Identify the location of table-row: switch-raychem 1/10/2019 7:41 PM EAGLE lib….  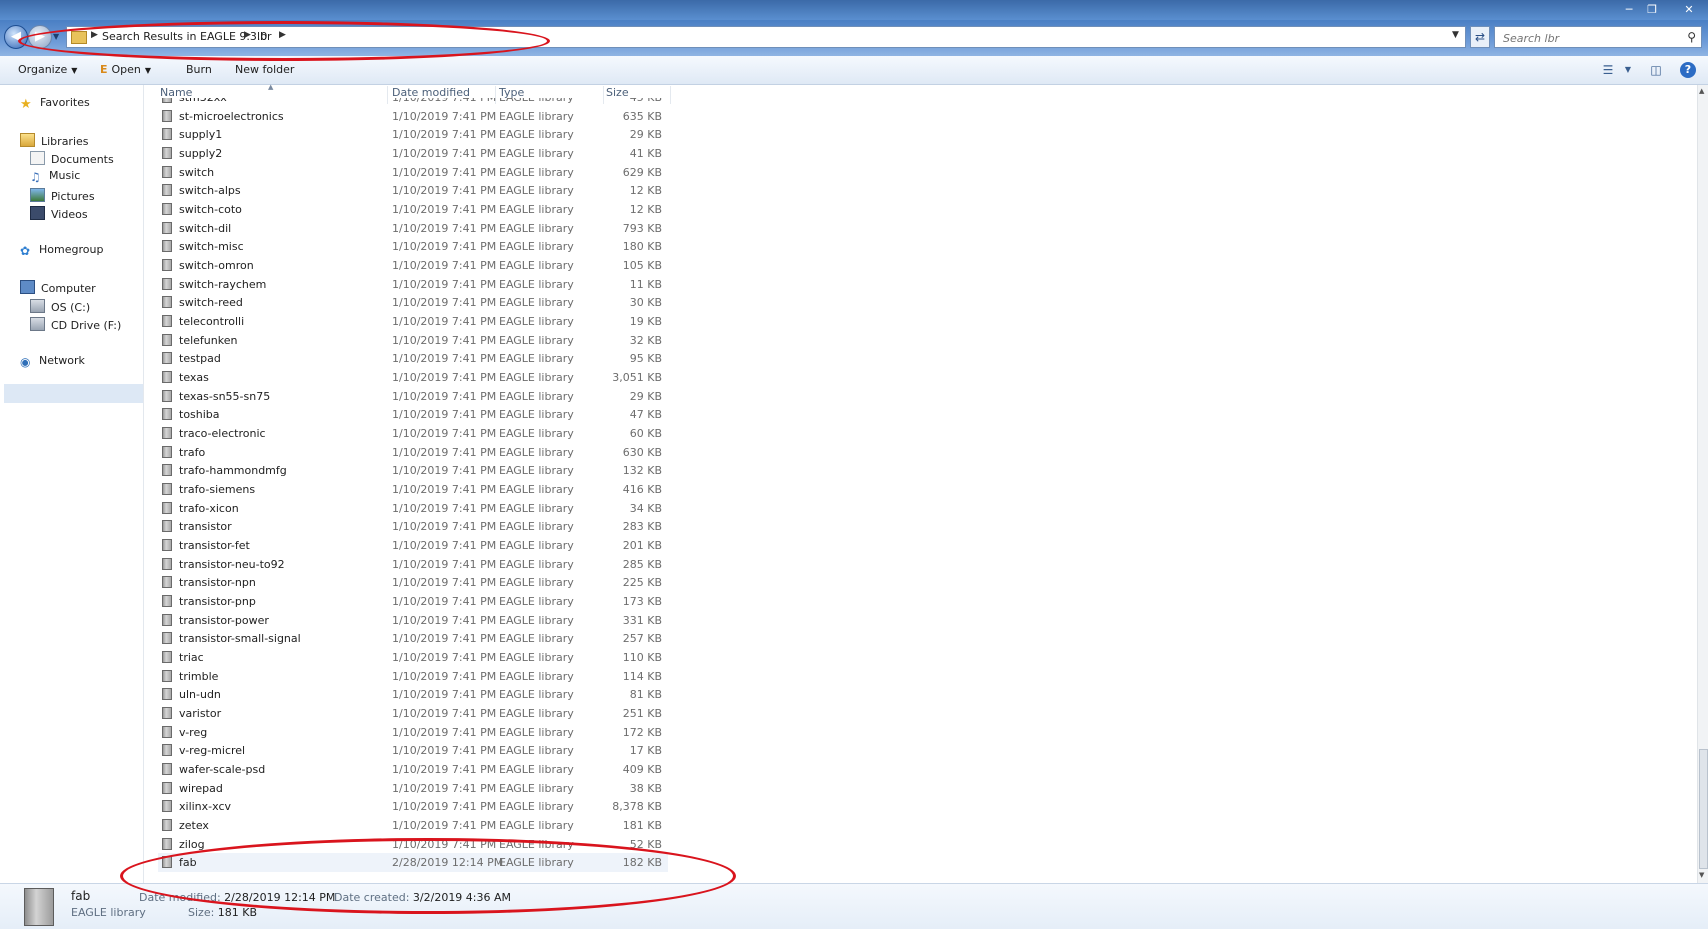
(413, 284).